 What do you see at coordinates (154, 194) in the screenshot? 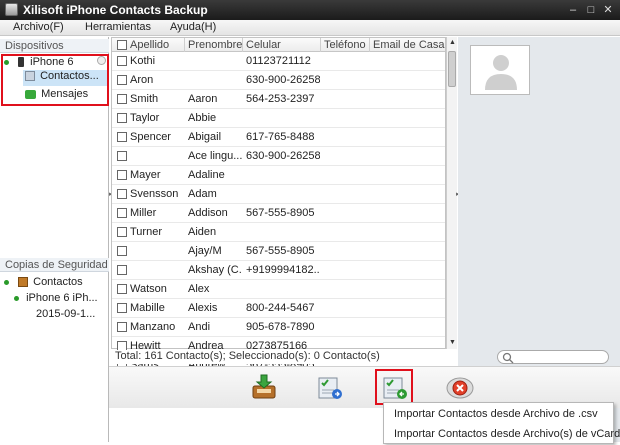
I see `cell-apellido: Svensson` at bounding box center [154, 194].